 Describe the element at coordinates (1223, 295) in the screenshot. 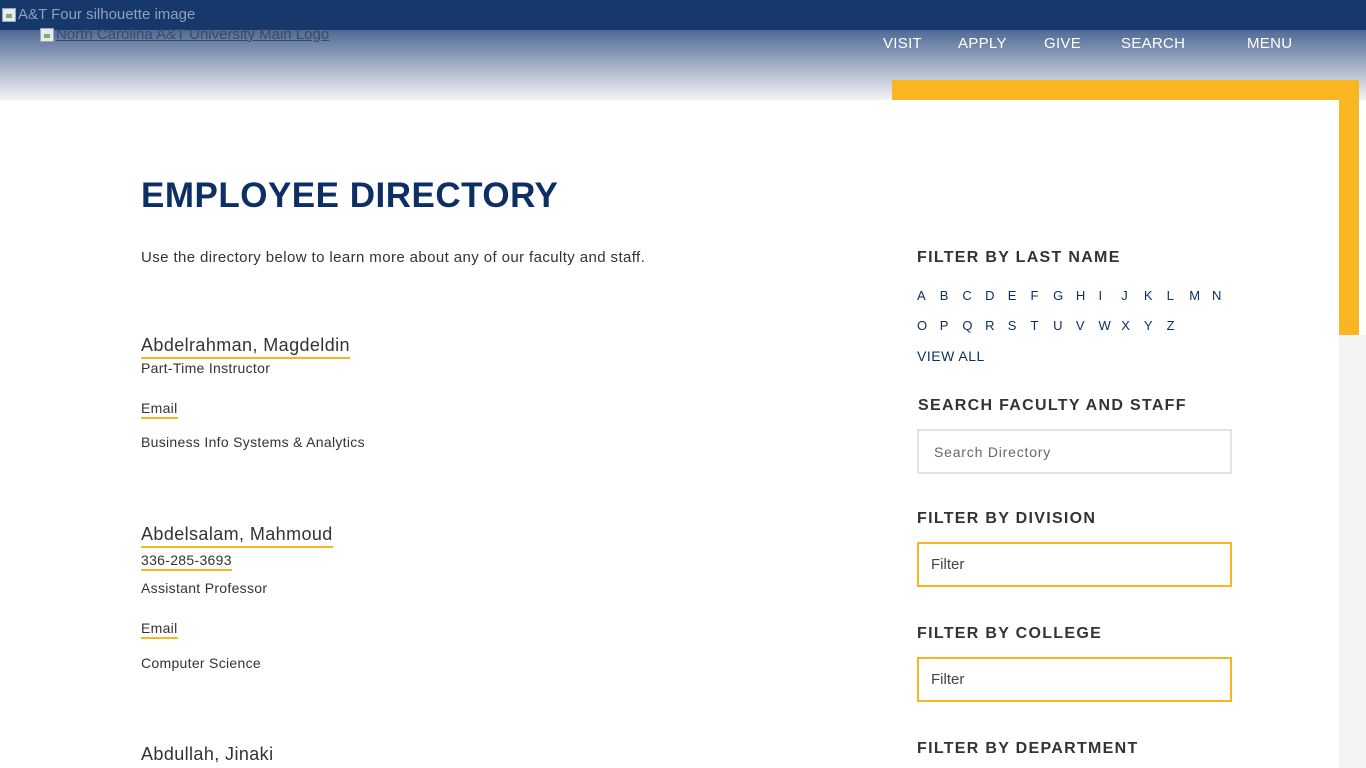

I see `letter-link-n: N` at that location.